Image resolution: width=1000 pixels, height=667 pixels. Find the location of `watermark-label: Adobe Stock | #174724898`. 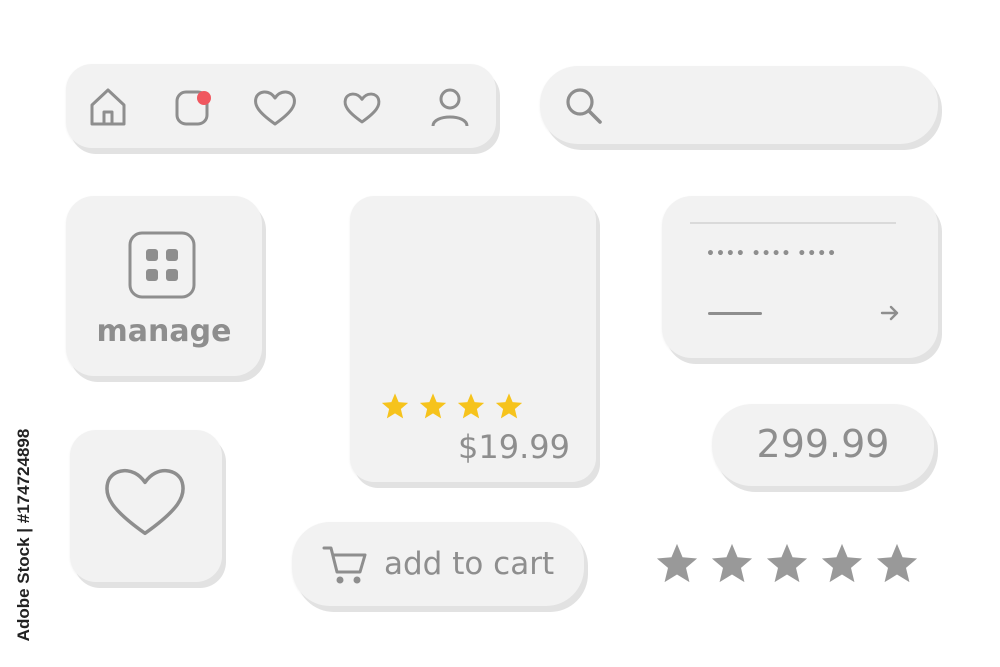

watermark-label: Adobe Stock | #174724898 is located at coordinates (23, 535).